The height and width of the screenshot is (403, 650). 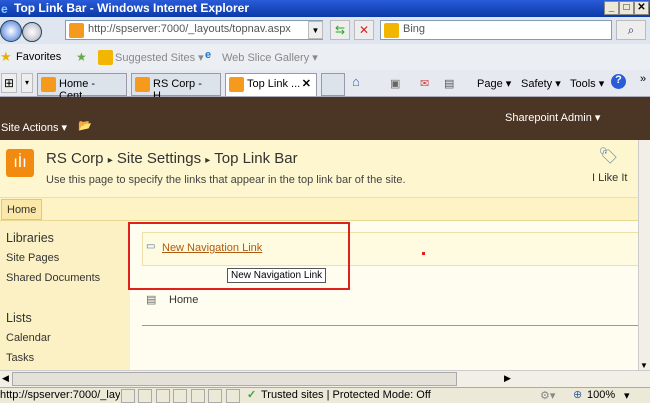 I want to click on nav-link-home: Home, so click(x=183, y=300).